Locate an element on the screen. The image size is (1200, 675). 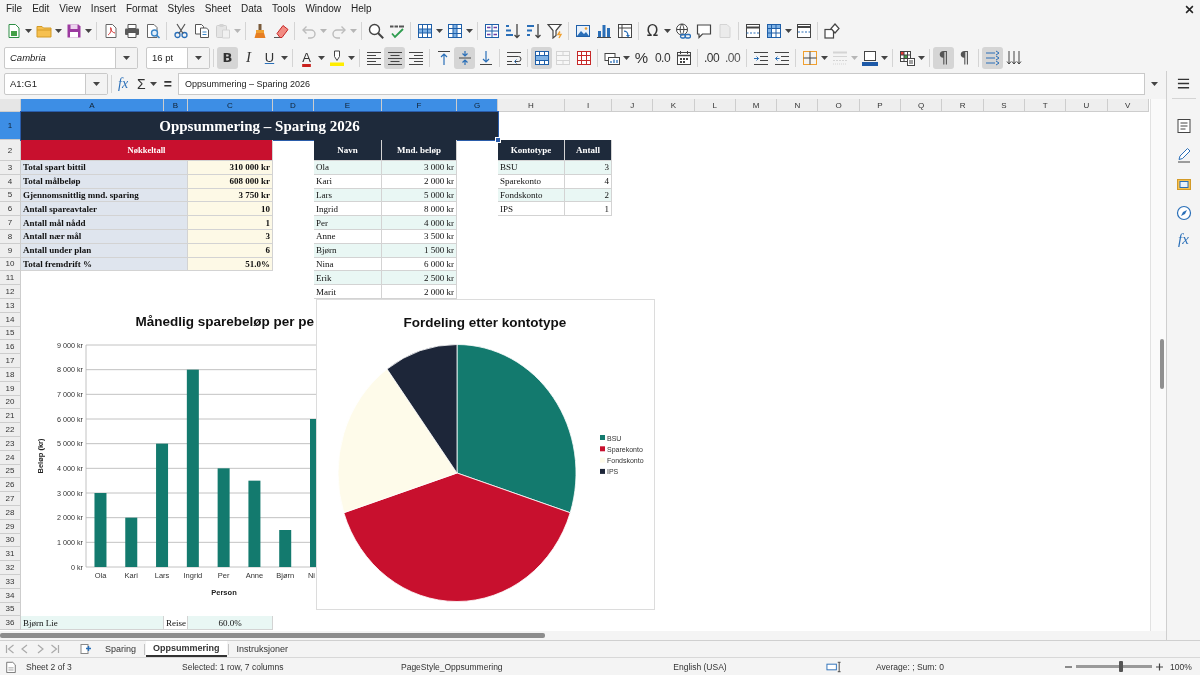
scissors-icon is located at coordinates (180, 31).